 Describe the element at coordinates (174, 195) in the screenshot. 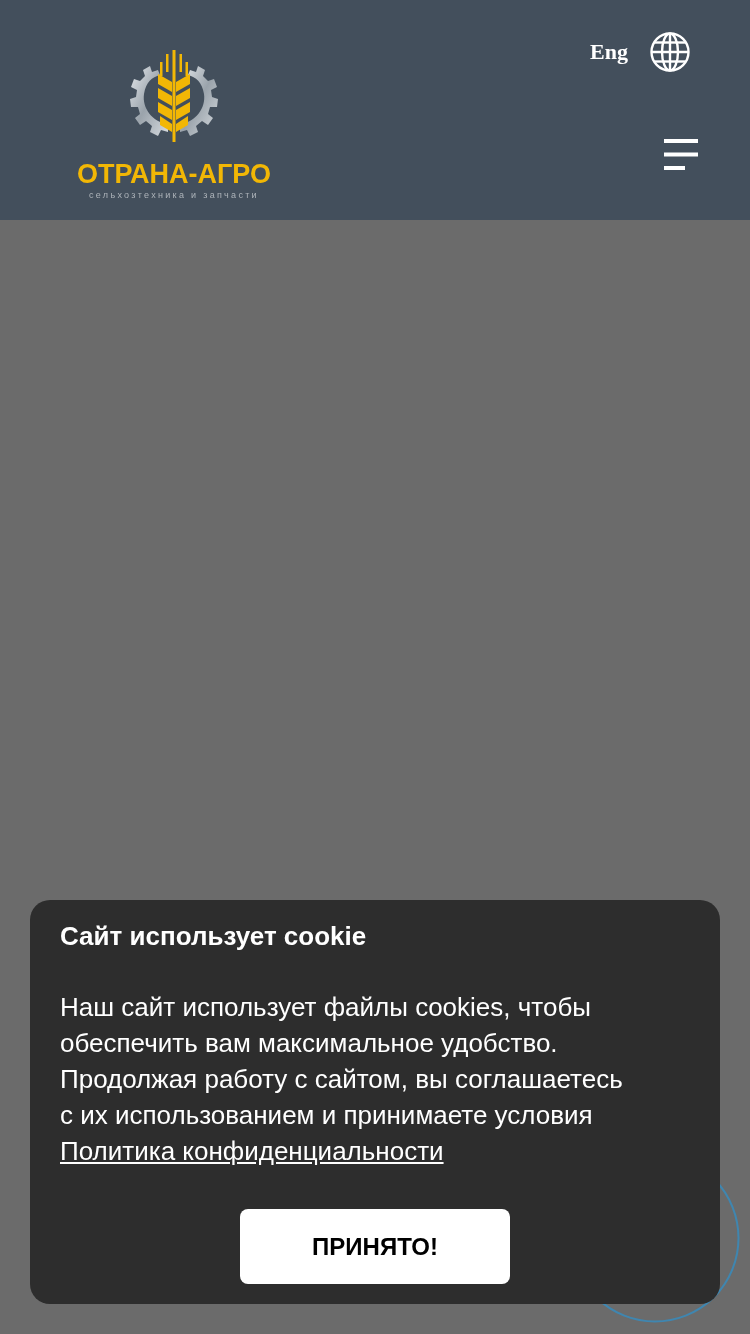

I see `logo-subtitle: сельхозтехника и запчасти` at that location.